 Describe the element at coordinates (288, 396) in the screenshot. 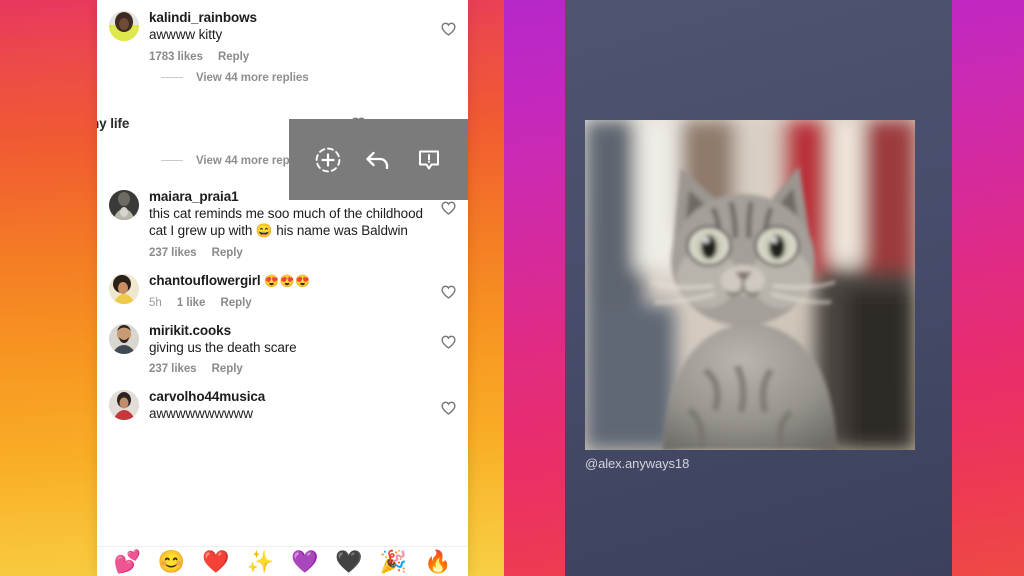

I see `comment-username: carvolho44musica` at that location.